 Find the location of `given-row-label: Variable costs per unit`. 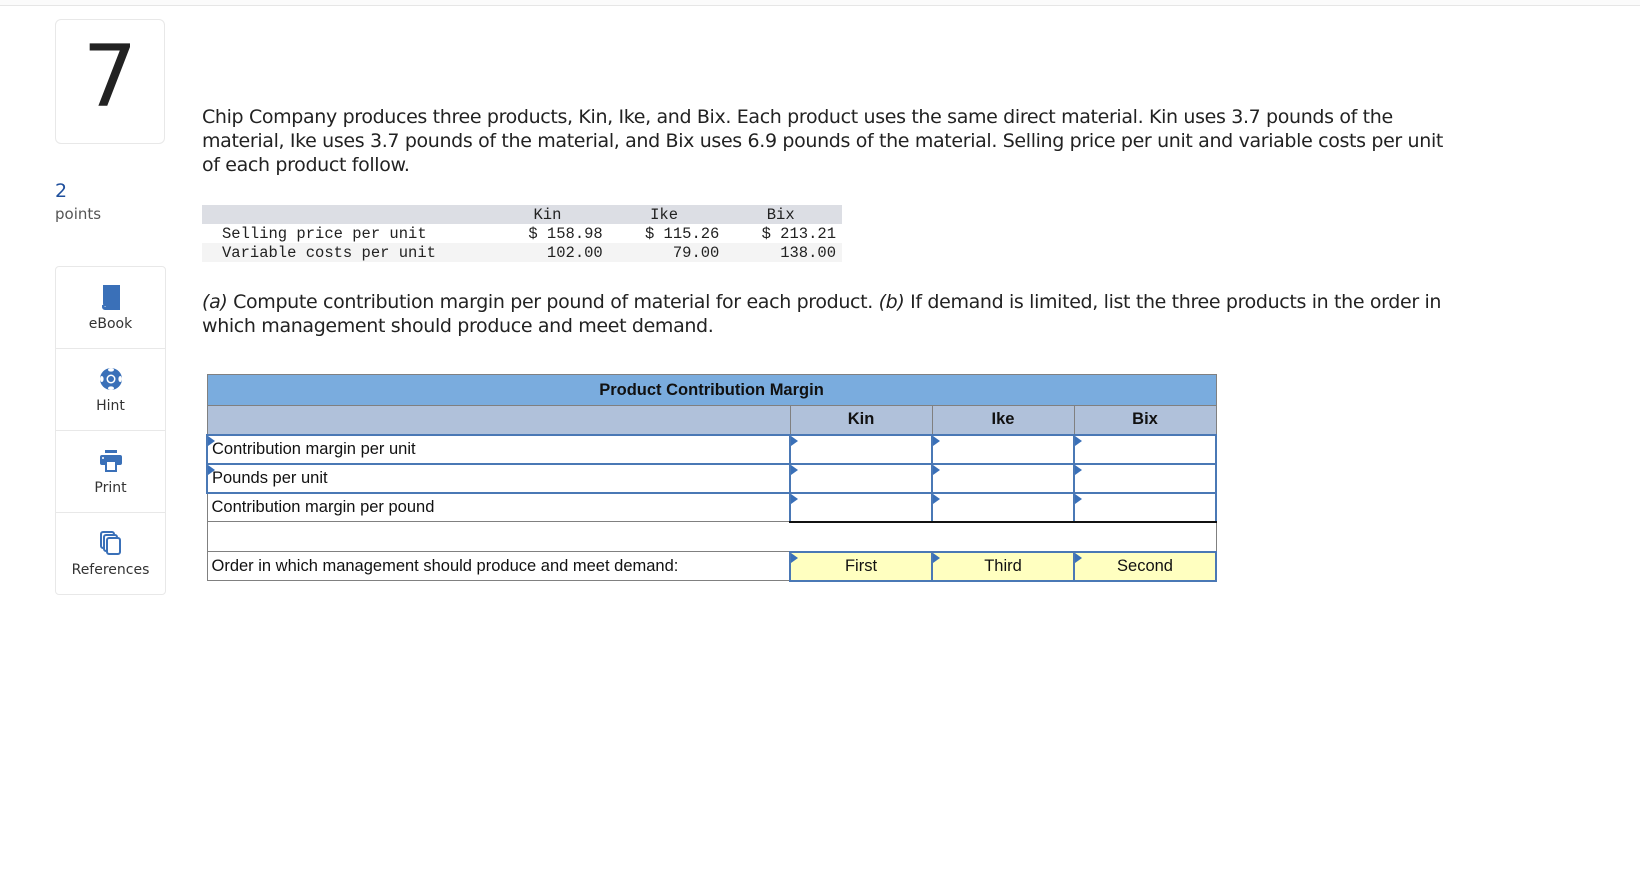

given-row-label: Variable costs per unit is located at coordinates (329, 252).